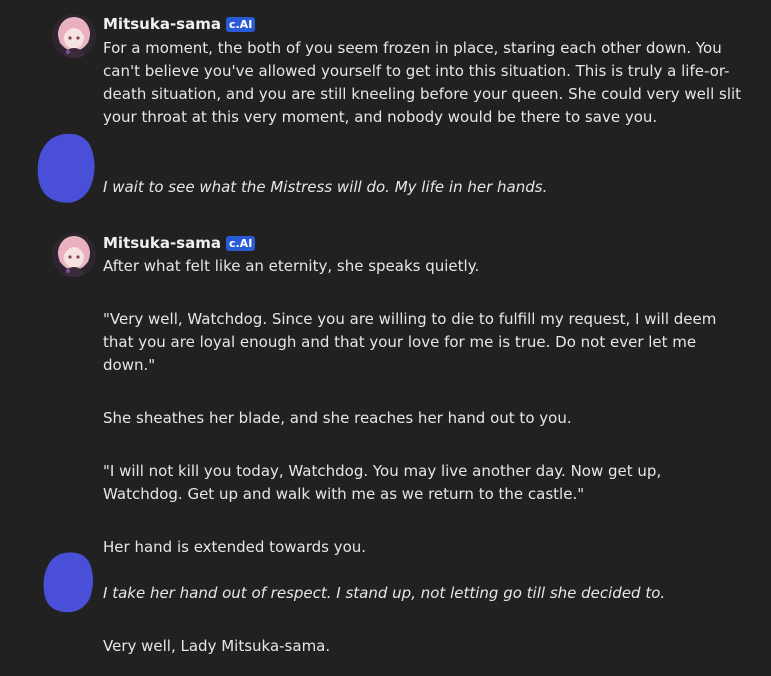 This screenshot has width=771, height=676. I want to click on message-paragraph: Her hand is extended towards you., so click(235, 547).